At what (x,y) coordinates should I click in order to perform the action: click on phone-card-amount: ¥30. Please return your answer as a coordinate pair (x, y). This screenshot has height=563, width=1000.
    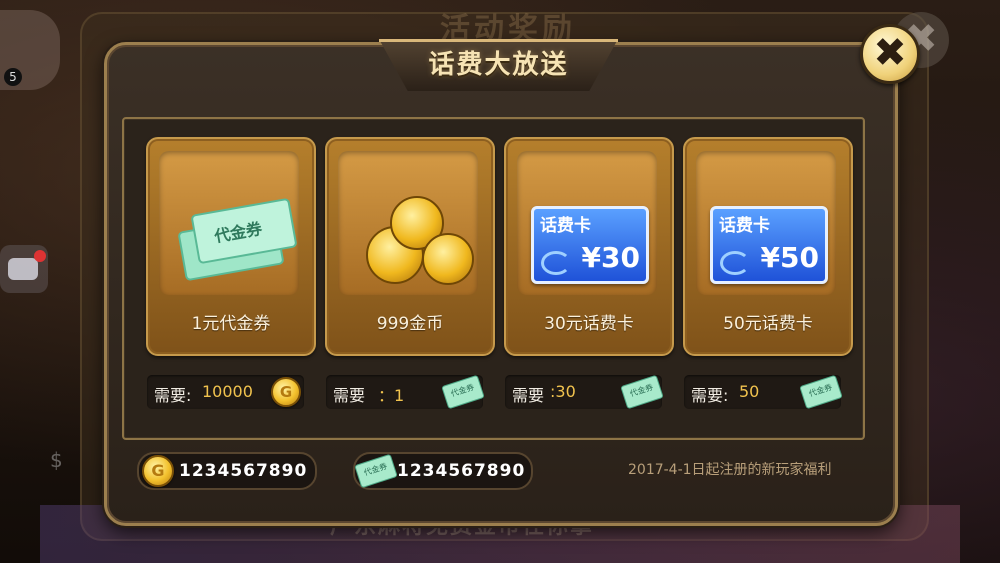
    Looking at the image, I should click on (610, 257).